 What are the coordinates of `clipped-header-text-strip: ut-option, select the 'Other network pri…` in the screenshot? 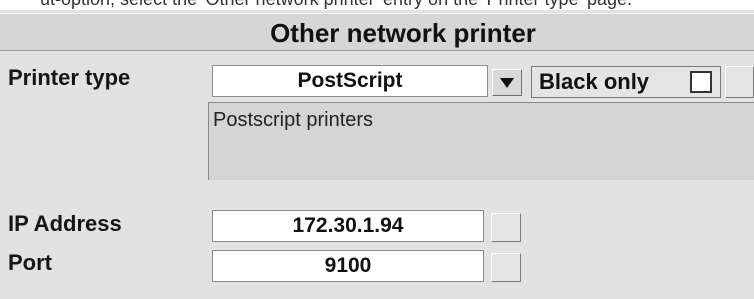 It's located at (377, 5).